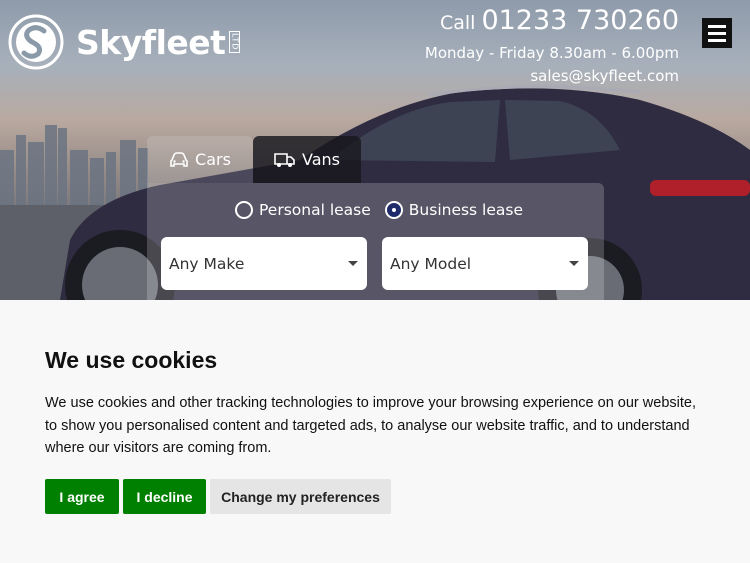 This screenshot has width=750, height=563. What do you see at coordinates (264, 263) in the screenshot?
I see `make-select: Any Make` at bounding box center [264, 263].